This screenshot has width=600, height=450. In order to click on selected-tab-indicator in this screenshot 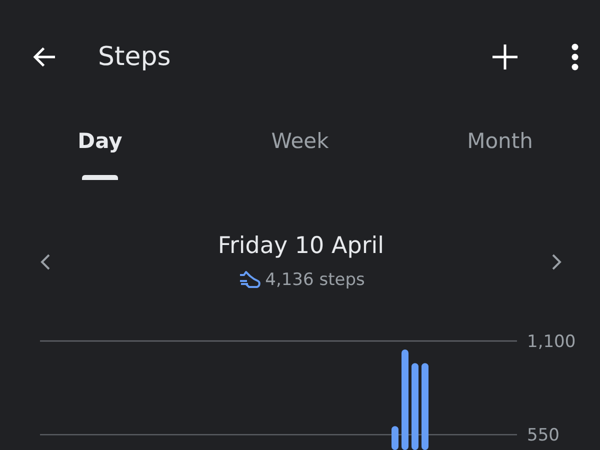, I will do `click(100, 177)`.